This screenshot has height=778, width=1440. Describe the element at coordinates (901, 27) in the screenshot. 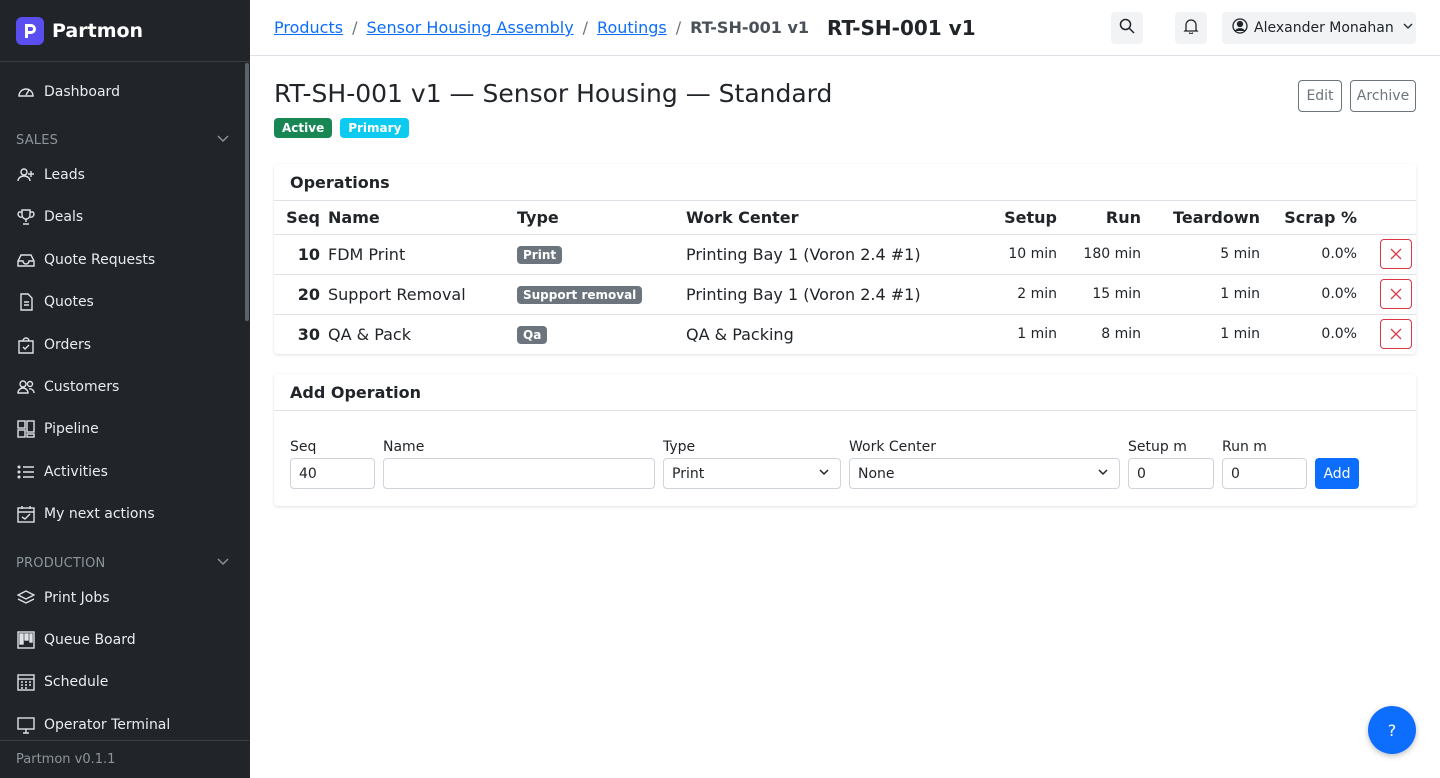

I see `header-title: RT-SH-001 v1` at that location.